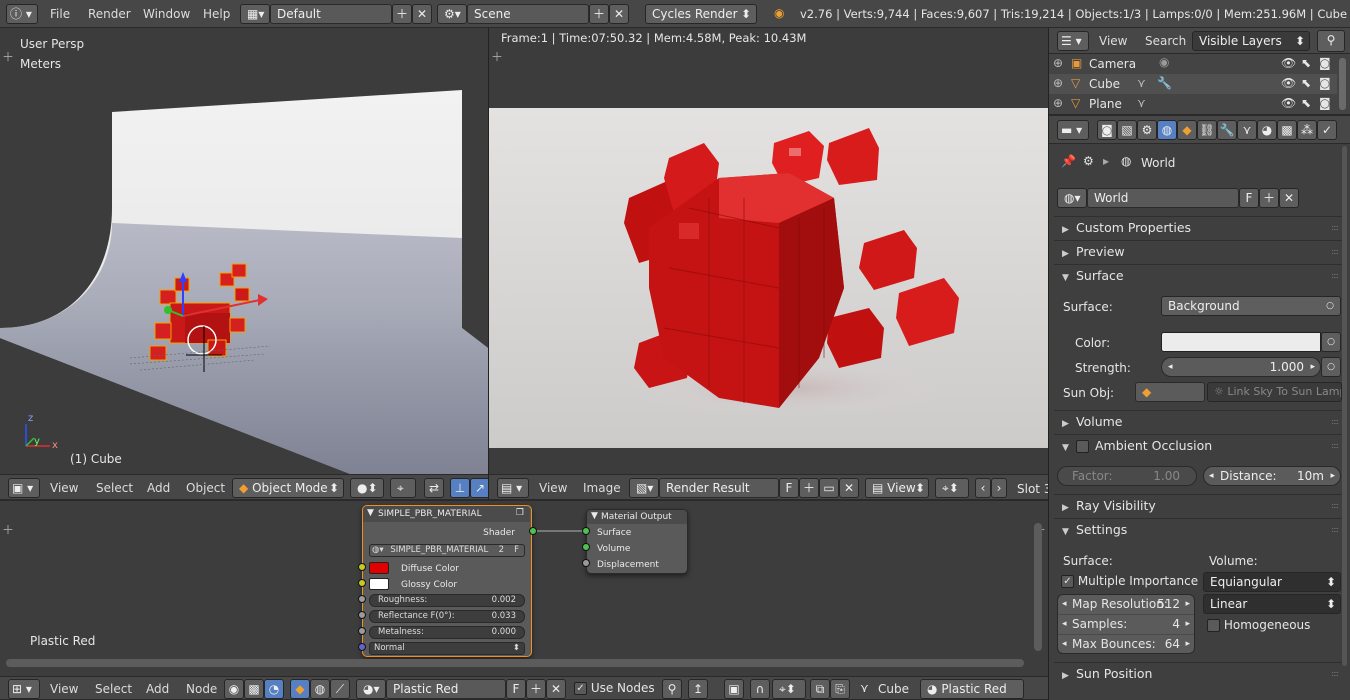 The height and width of the screenshot is (700, 1350). I want to click on pivot-select: ⌖⬍, so click(952, 488).